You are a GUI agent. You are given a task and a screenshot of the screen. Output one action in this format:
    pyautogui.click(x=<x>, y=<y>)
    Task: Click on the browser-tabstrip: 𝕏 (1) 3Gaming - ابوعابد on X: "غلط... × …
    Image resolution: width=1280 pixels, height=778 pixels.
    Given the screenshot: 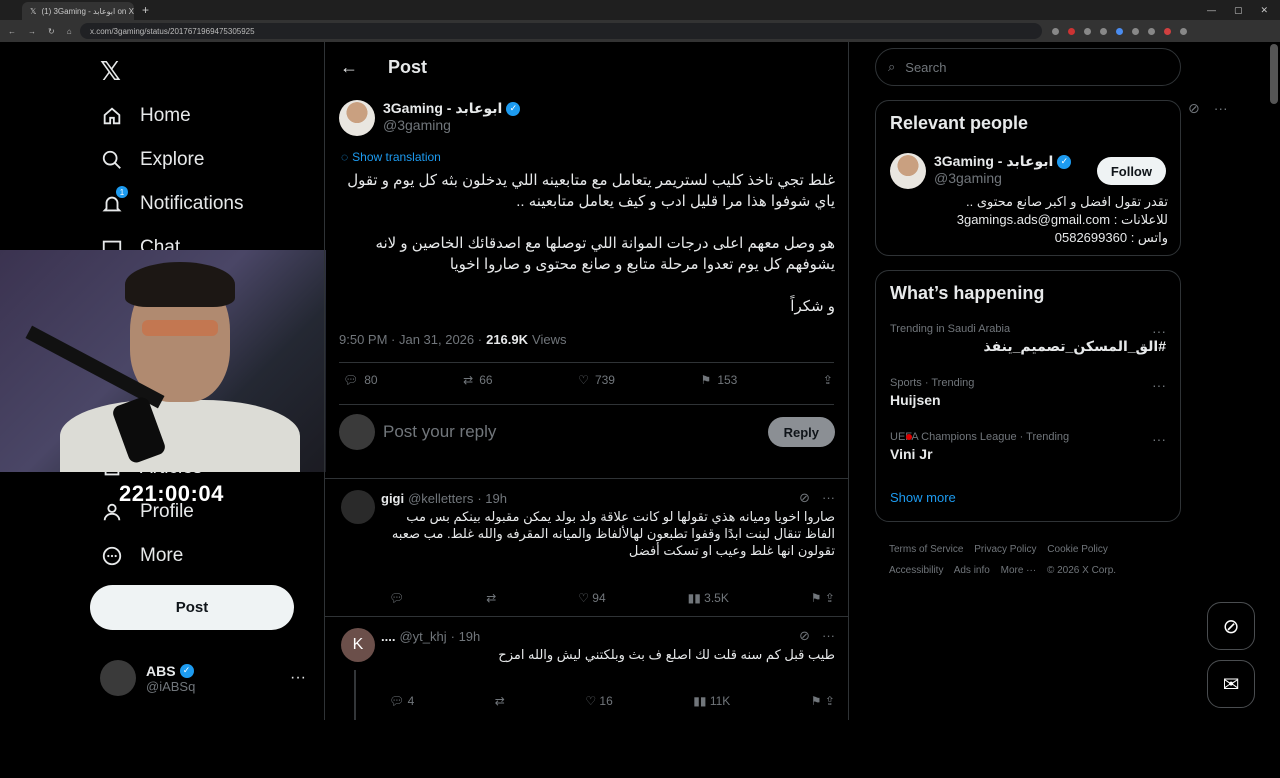 What is the action you would take?
    pyautogui.click(x=640, y=10)
    